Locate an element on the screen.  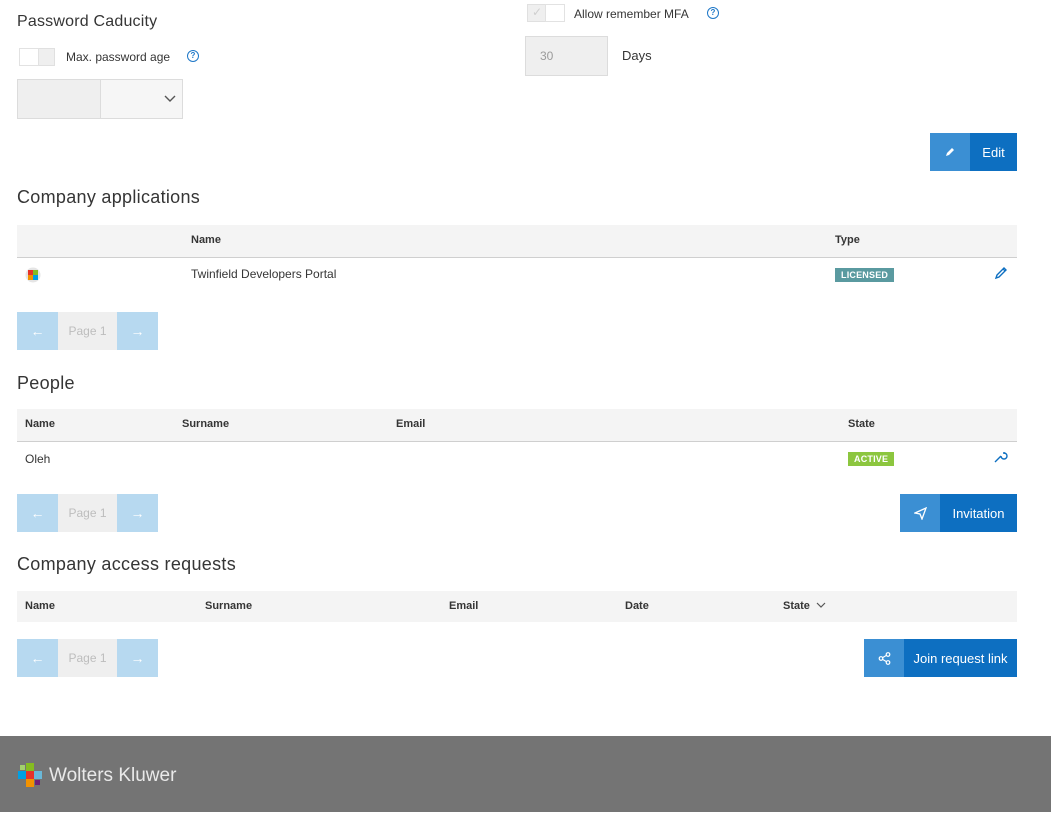
invitation-button: Invitation is located at coordinates (958, 513).